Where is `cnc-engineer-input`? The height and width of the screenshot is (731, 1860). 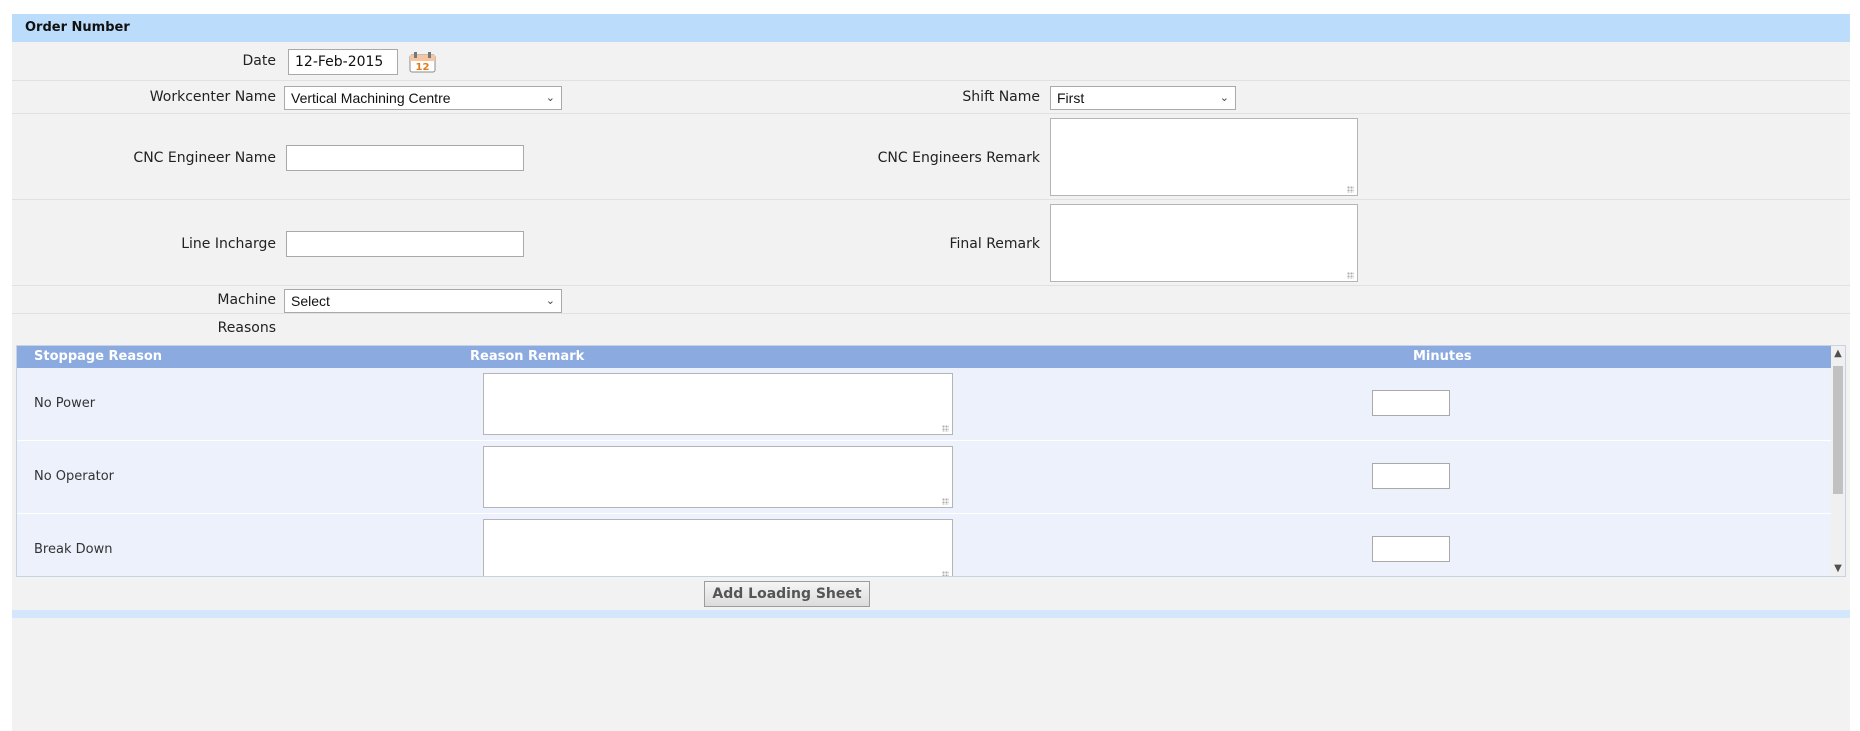 cnc-engineer-input is located at coordinates (405, 158).